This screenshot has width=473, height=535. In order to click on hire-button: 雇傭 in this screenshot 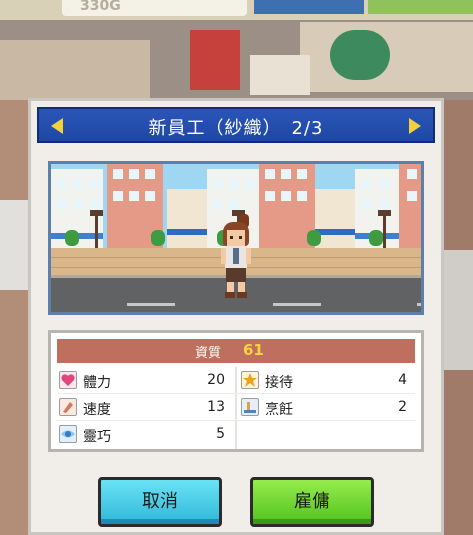, I will do `click(312, 502)`.